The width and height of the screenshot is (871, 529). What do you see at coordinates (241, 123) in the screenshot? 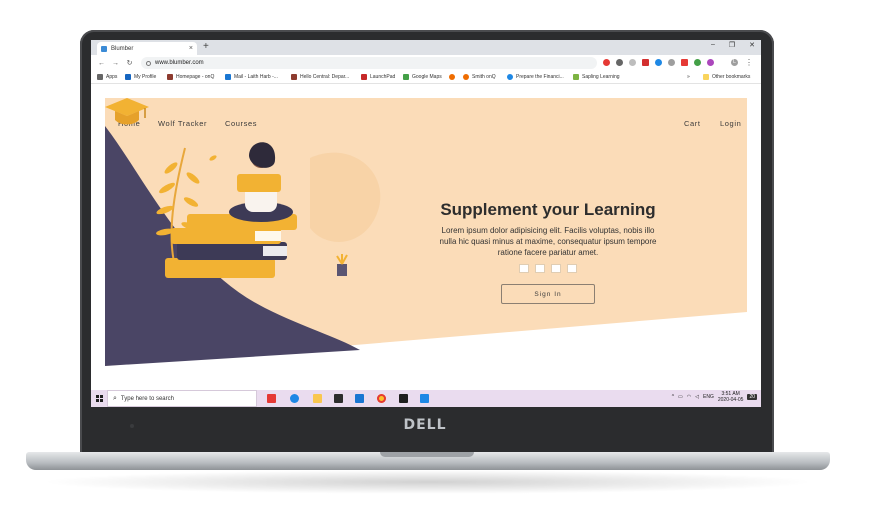
I see `nav-courses: Courses` at bounding box center [241, 123].